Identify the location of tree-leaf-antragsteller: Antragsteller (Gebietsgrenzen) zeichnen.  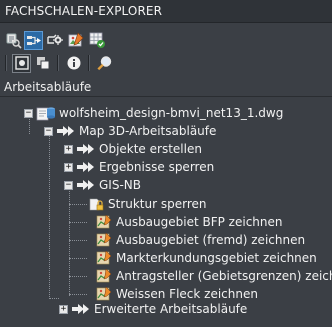
(214, 276).